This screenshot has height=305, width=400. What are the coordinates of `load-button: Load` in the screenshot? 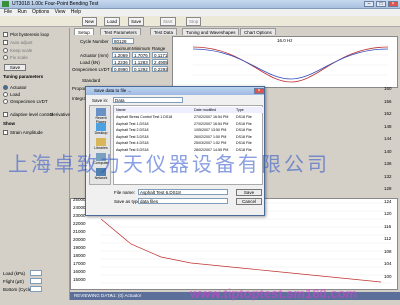 It's located at (112, 21).